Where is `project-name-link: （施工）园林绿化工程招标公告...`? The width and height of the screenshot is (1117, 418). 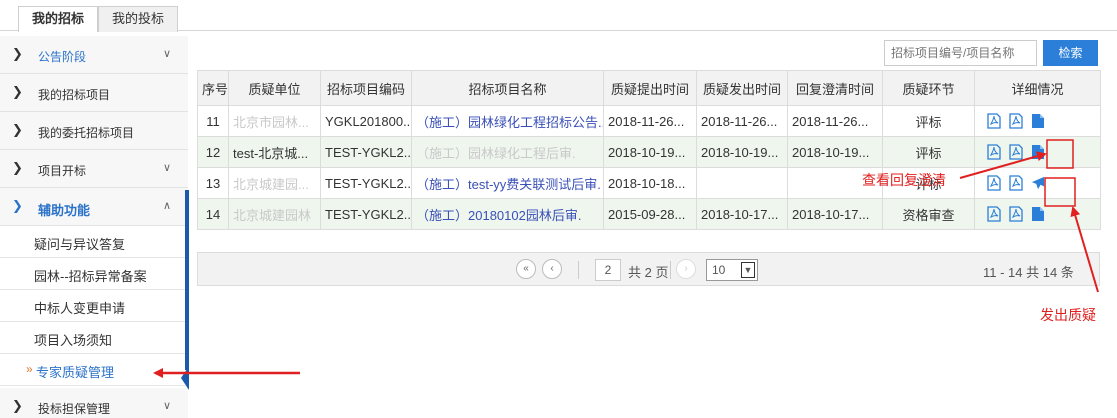 project-name-link: （施工）园林绿化工程招标公告... is located at coordinates (507, 121).